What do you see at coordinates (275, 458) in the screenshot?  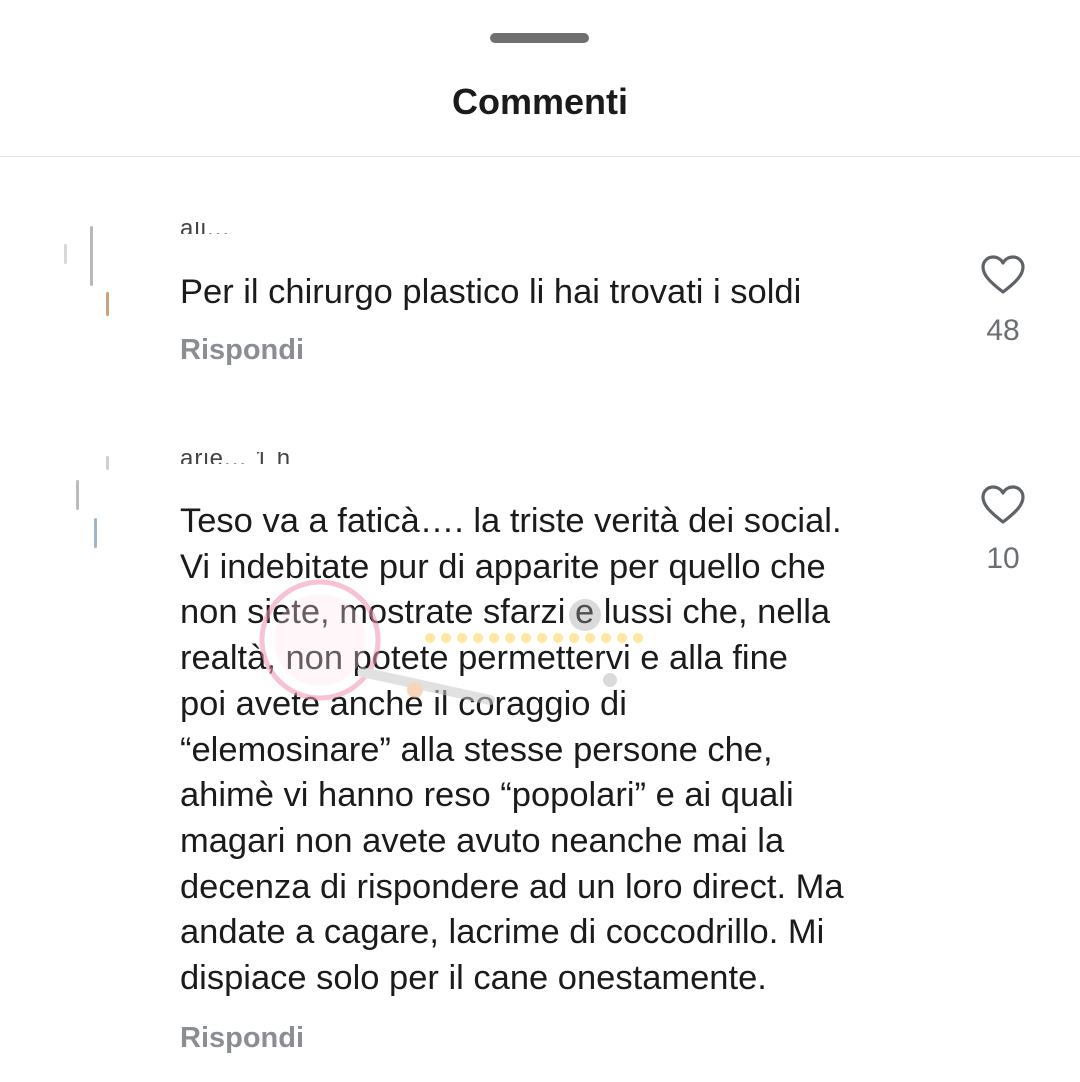 I see `comment-username: arie... 1 h` at bounding box center [275, 458].